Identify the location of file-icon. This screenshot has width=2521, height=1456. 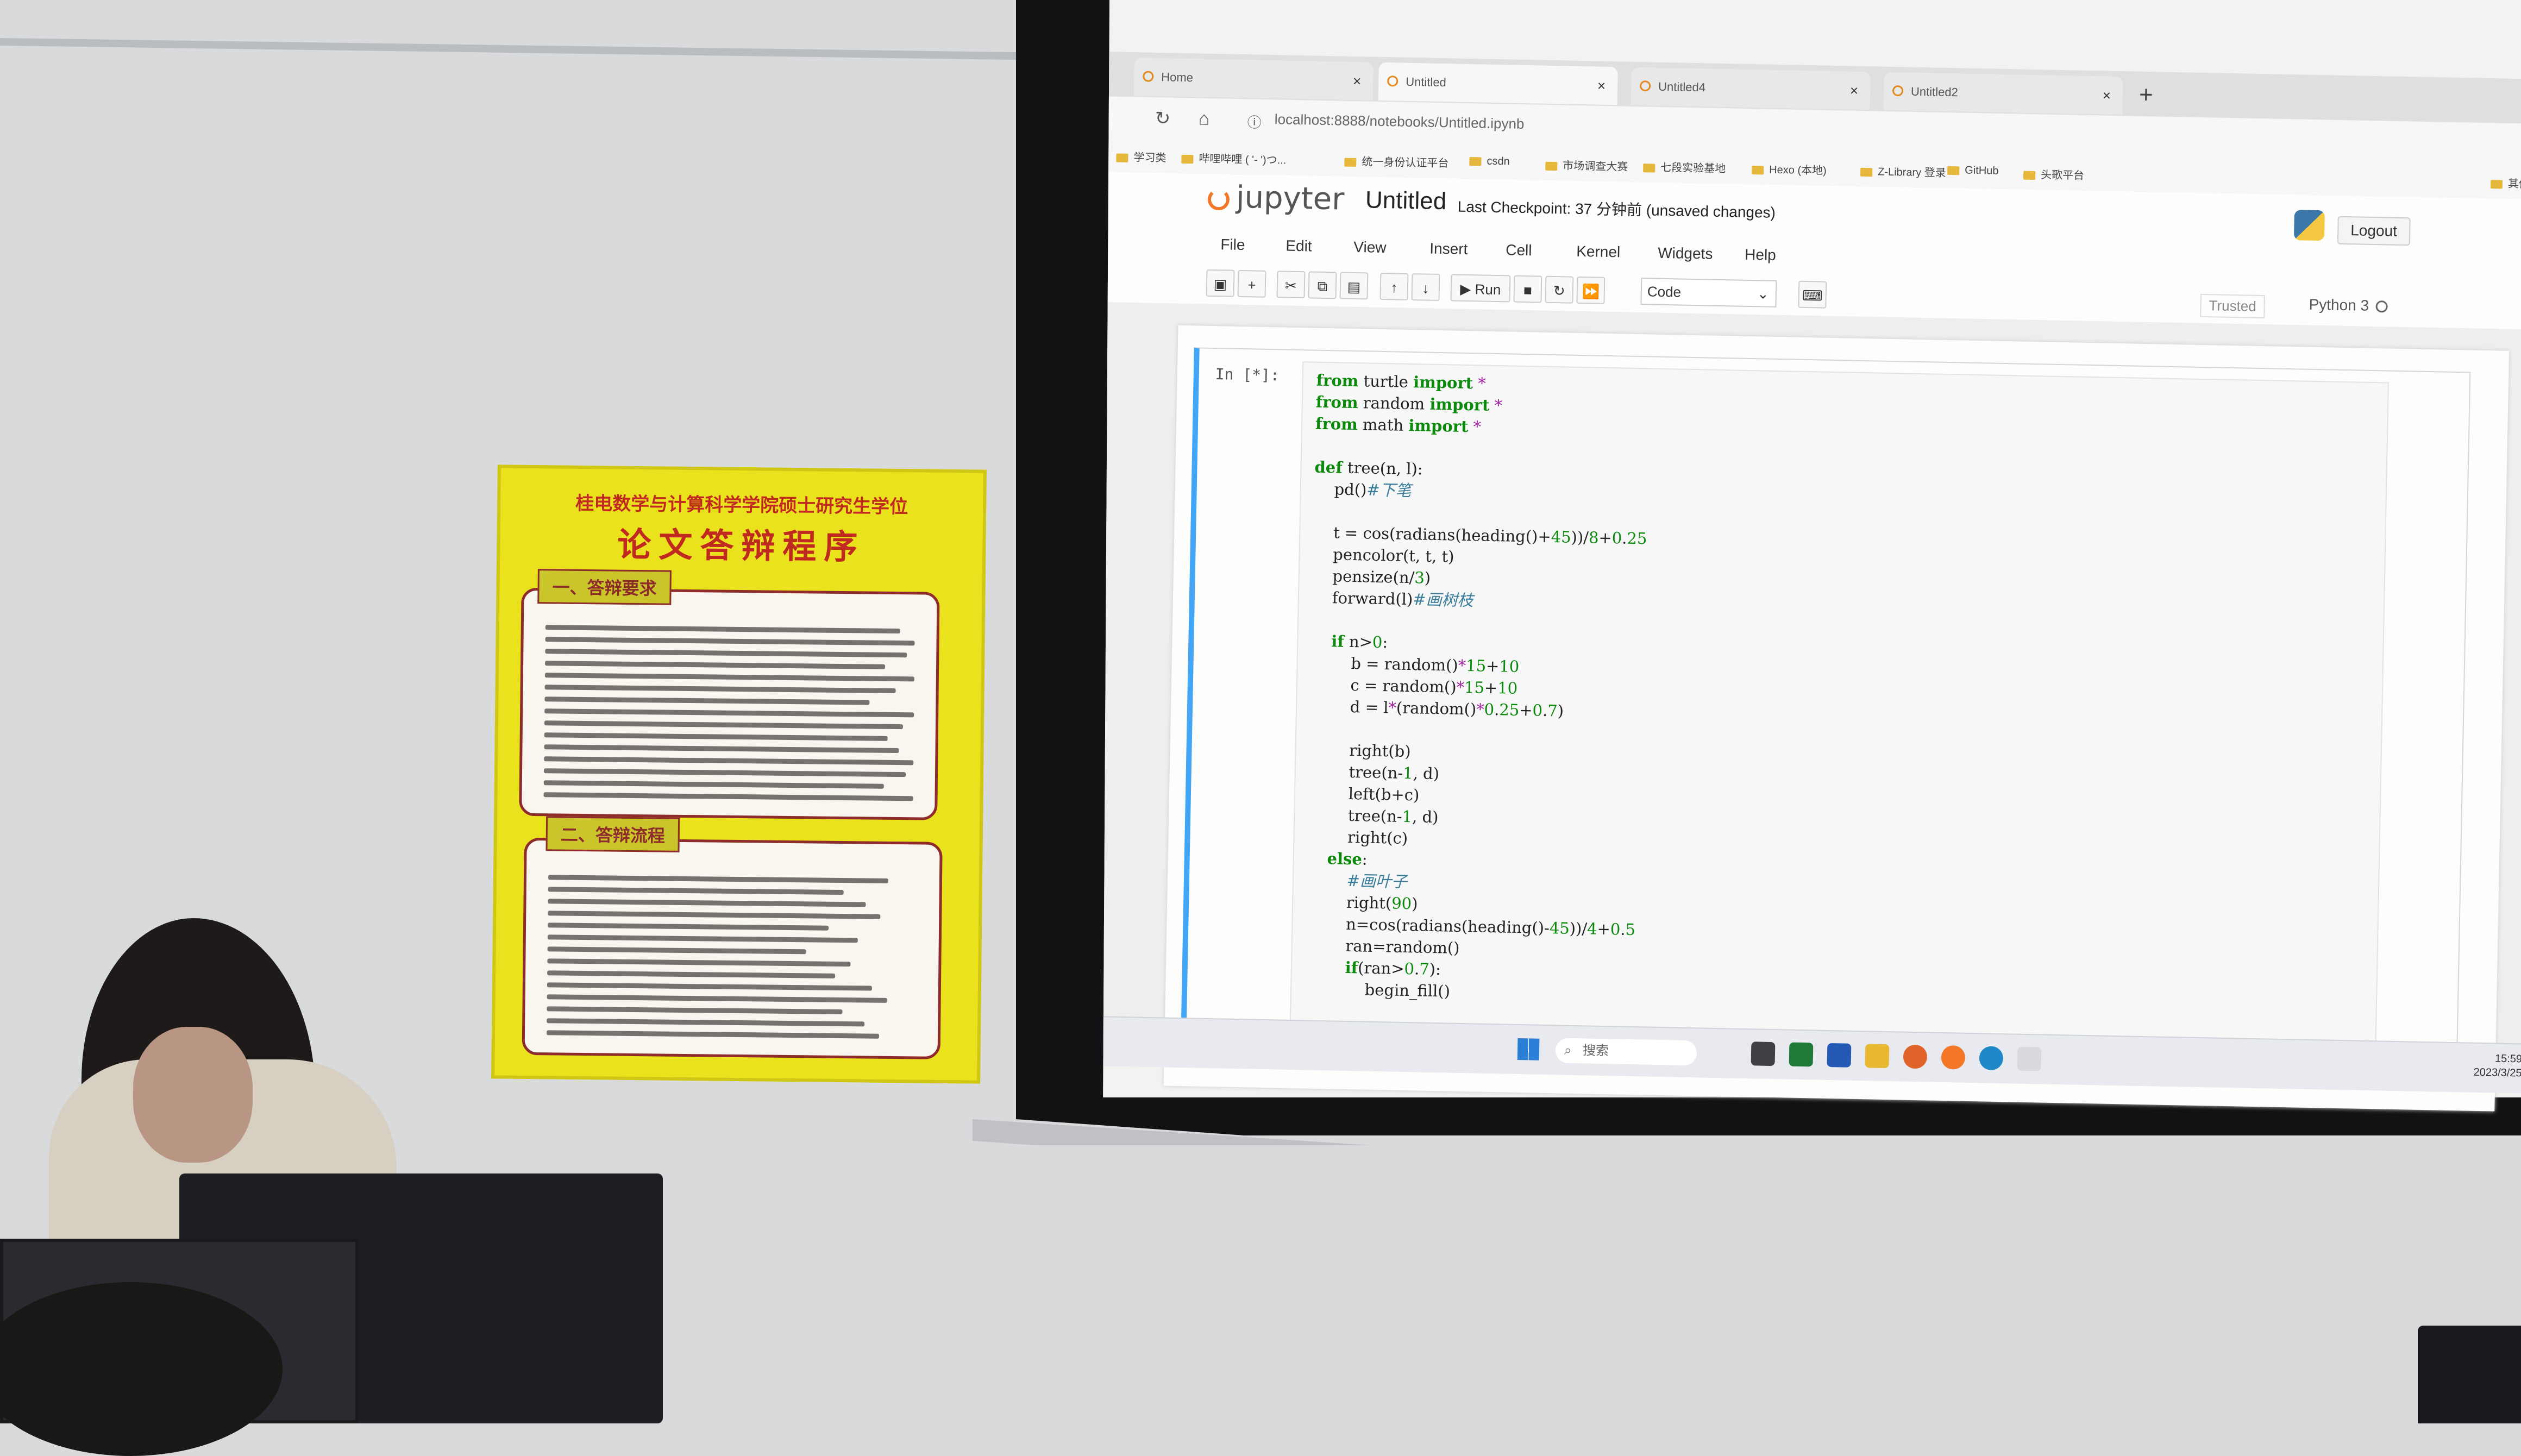
(1763, 1053).